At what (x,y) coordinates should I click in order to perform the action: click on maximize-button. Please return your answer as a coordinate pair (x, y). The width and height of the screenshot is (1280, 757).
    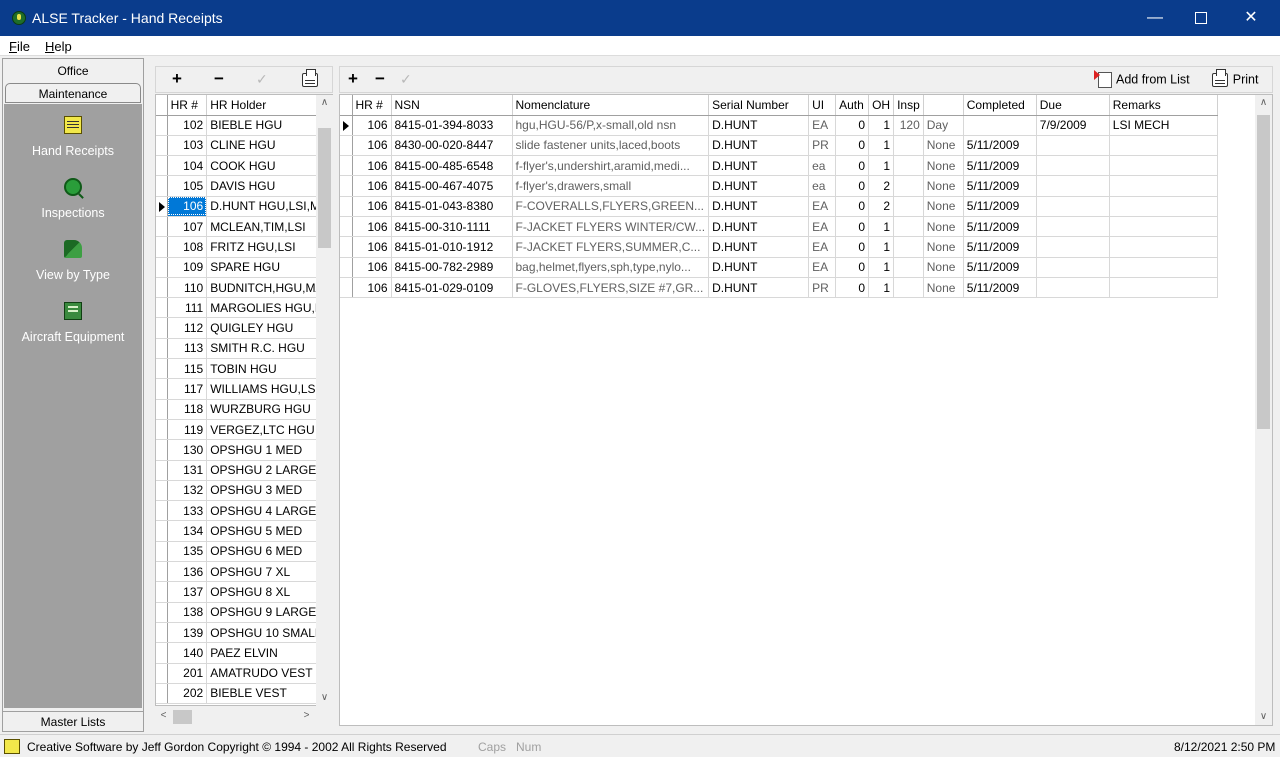
    Looking at the image, I should click on (1201, 18).